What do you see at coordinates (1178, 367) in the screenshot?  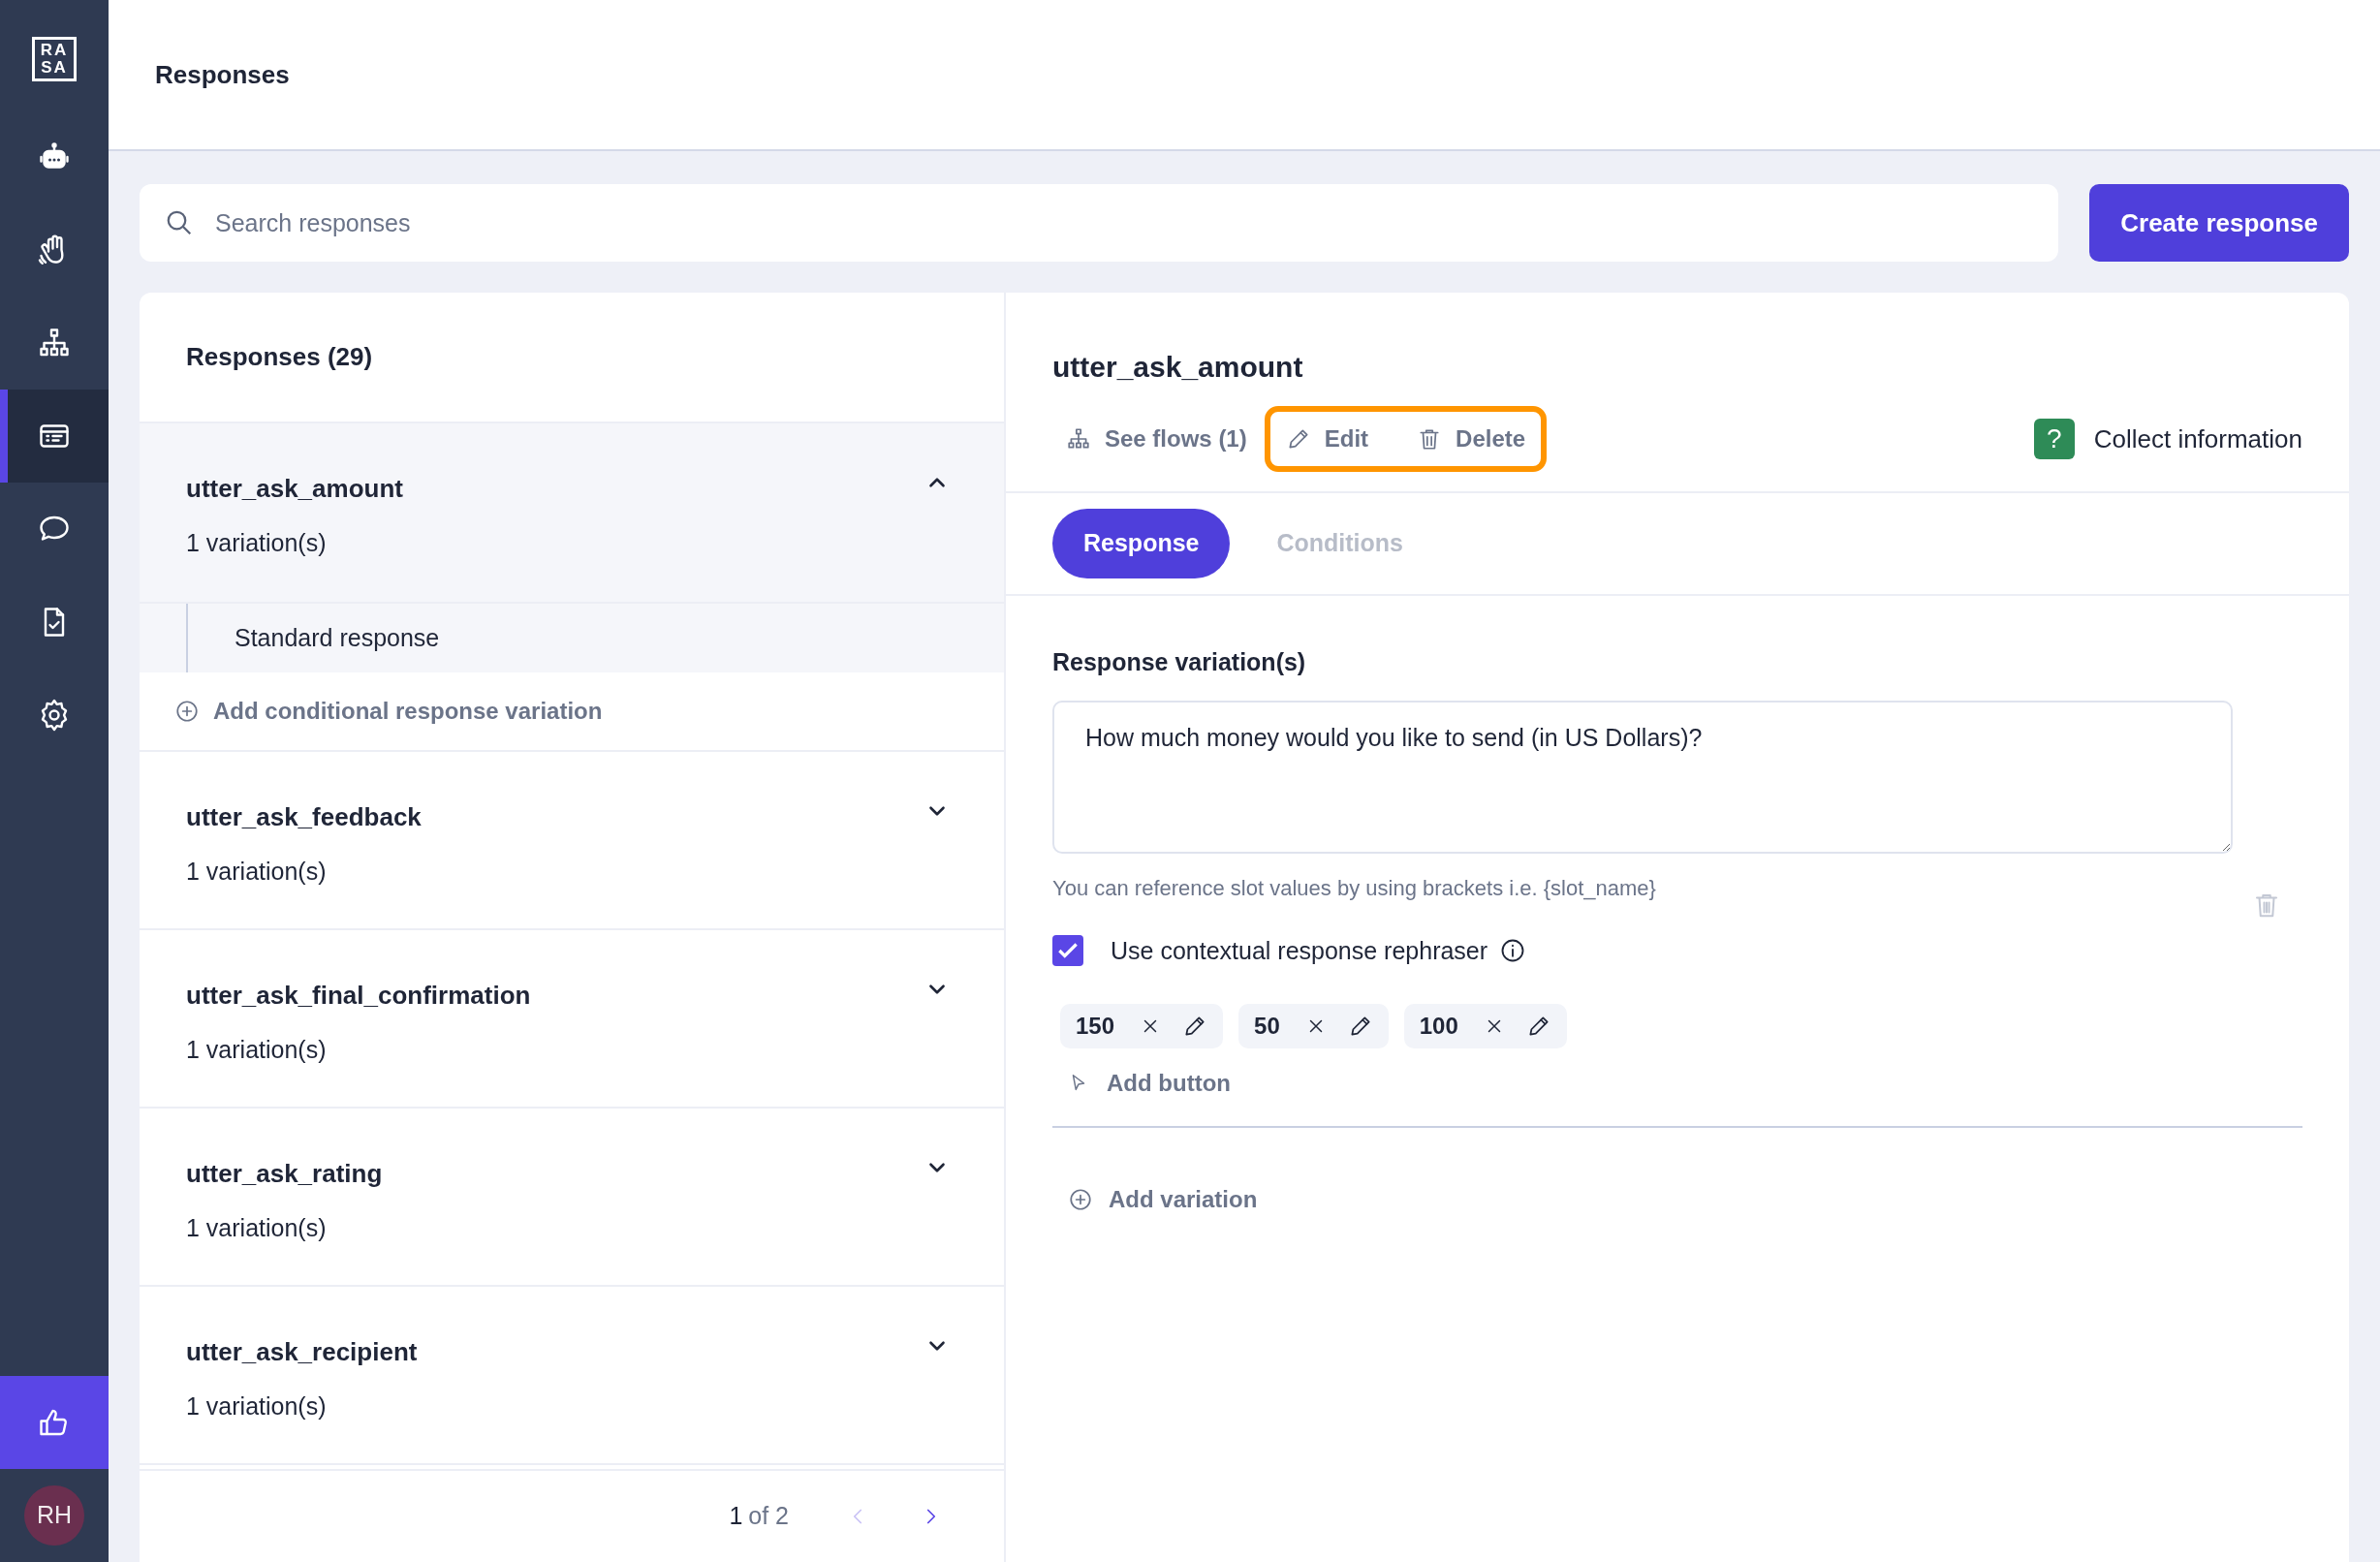 I see `response-title: utter_ask_amount` at bounding box center [1178, 367].